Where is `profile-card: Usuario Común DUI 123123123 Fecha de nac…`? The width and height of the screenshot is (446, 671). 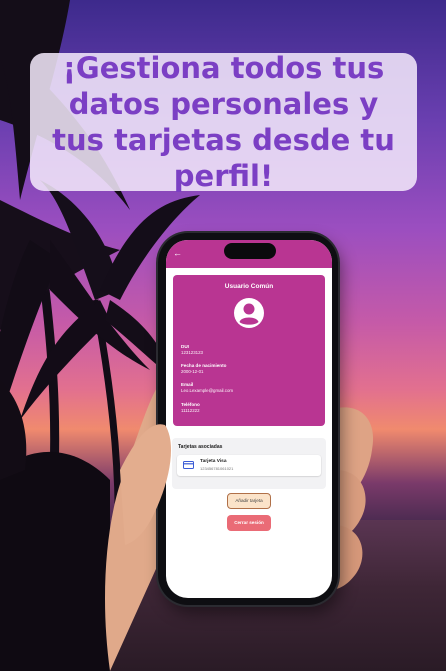 profile-card: Usuario Común DUI 123123123 Fecha de nac… is located at coordinates (249, 350).